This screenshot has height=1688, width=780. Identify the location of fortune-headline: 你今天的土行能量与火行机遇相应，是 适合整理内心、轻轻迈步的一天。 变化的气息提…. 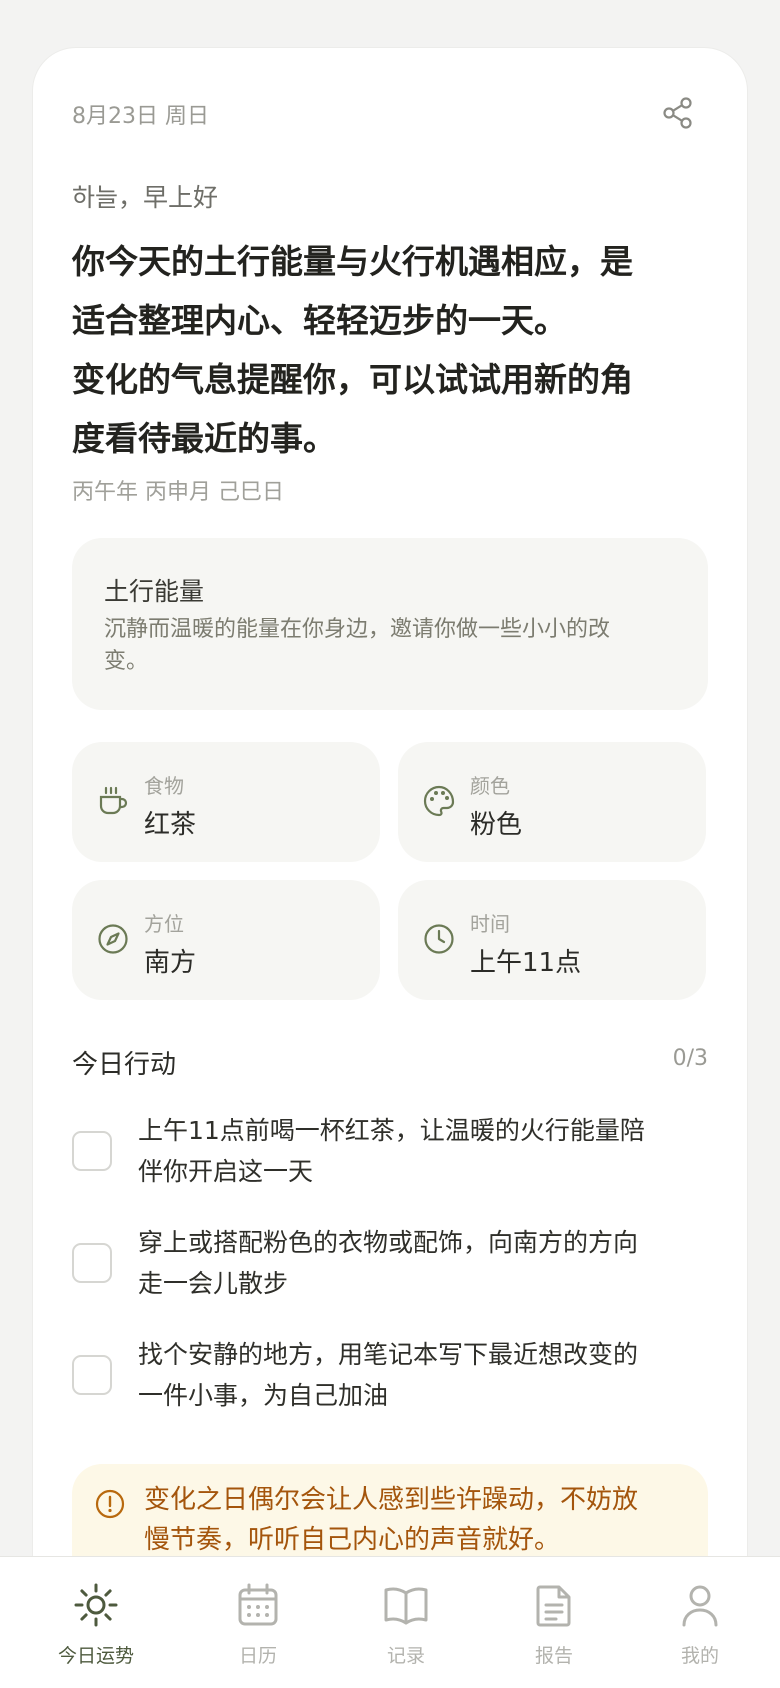
(392, 350).